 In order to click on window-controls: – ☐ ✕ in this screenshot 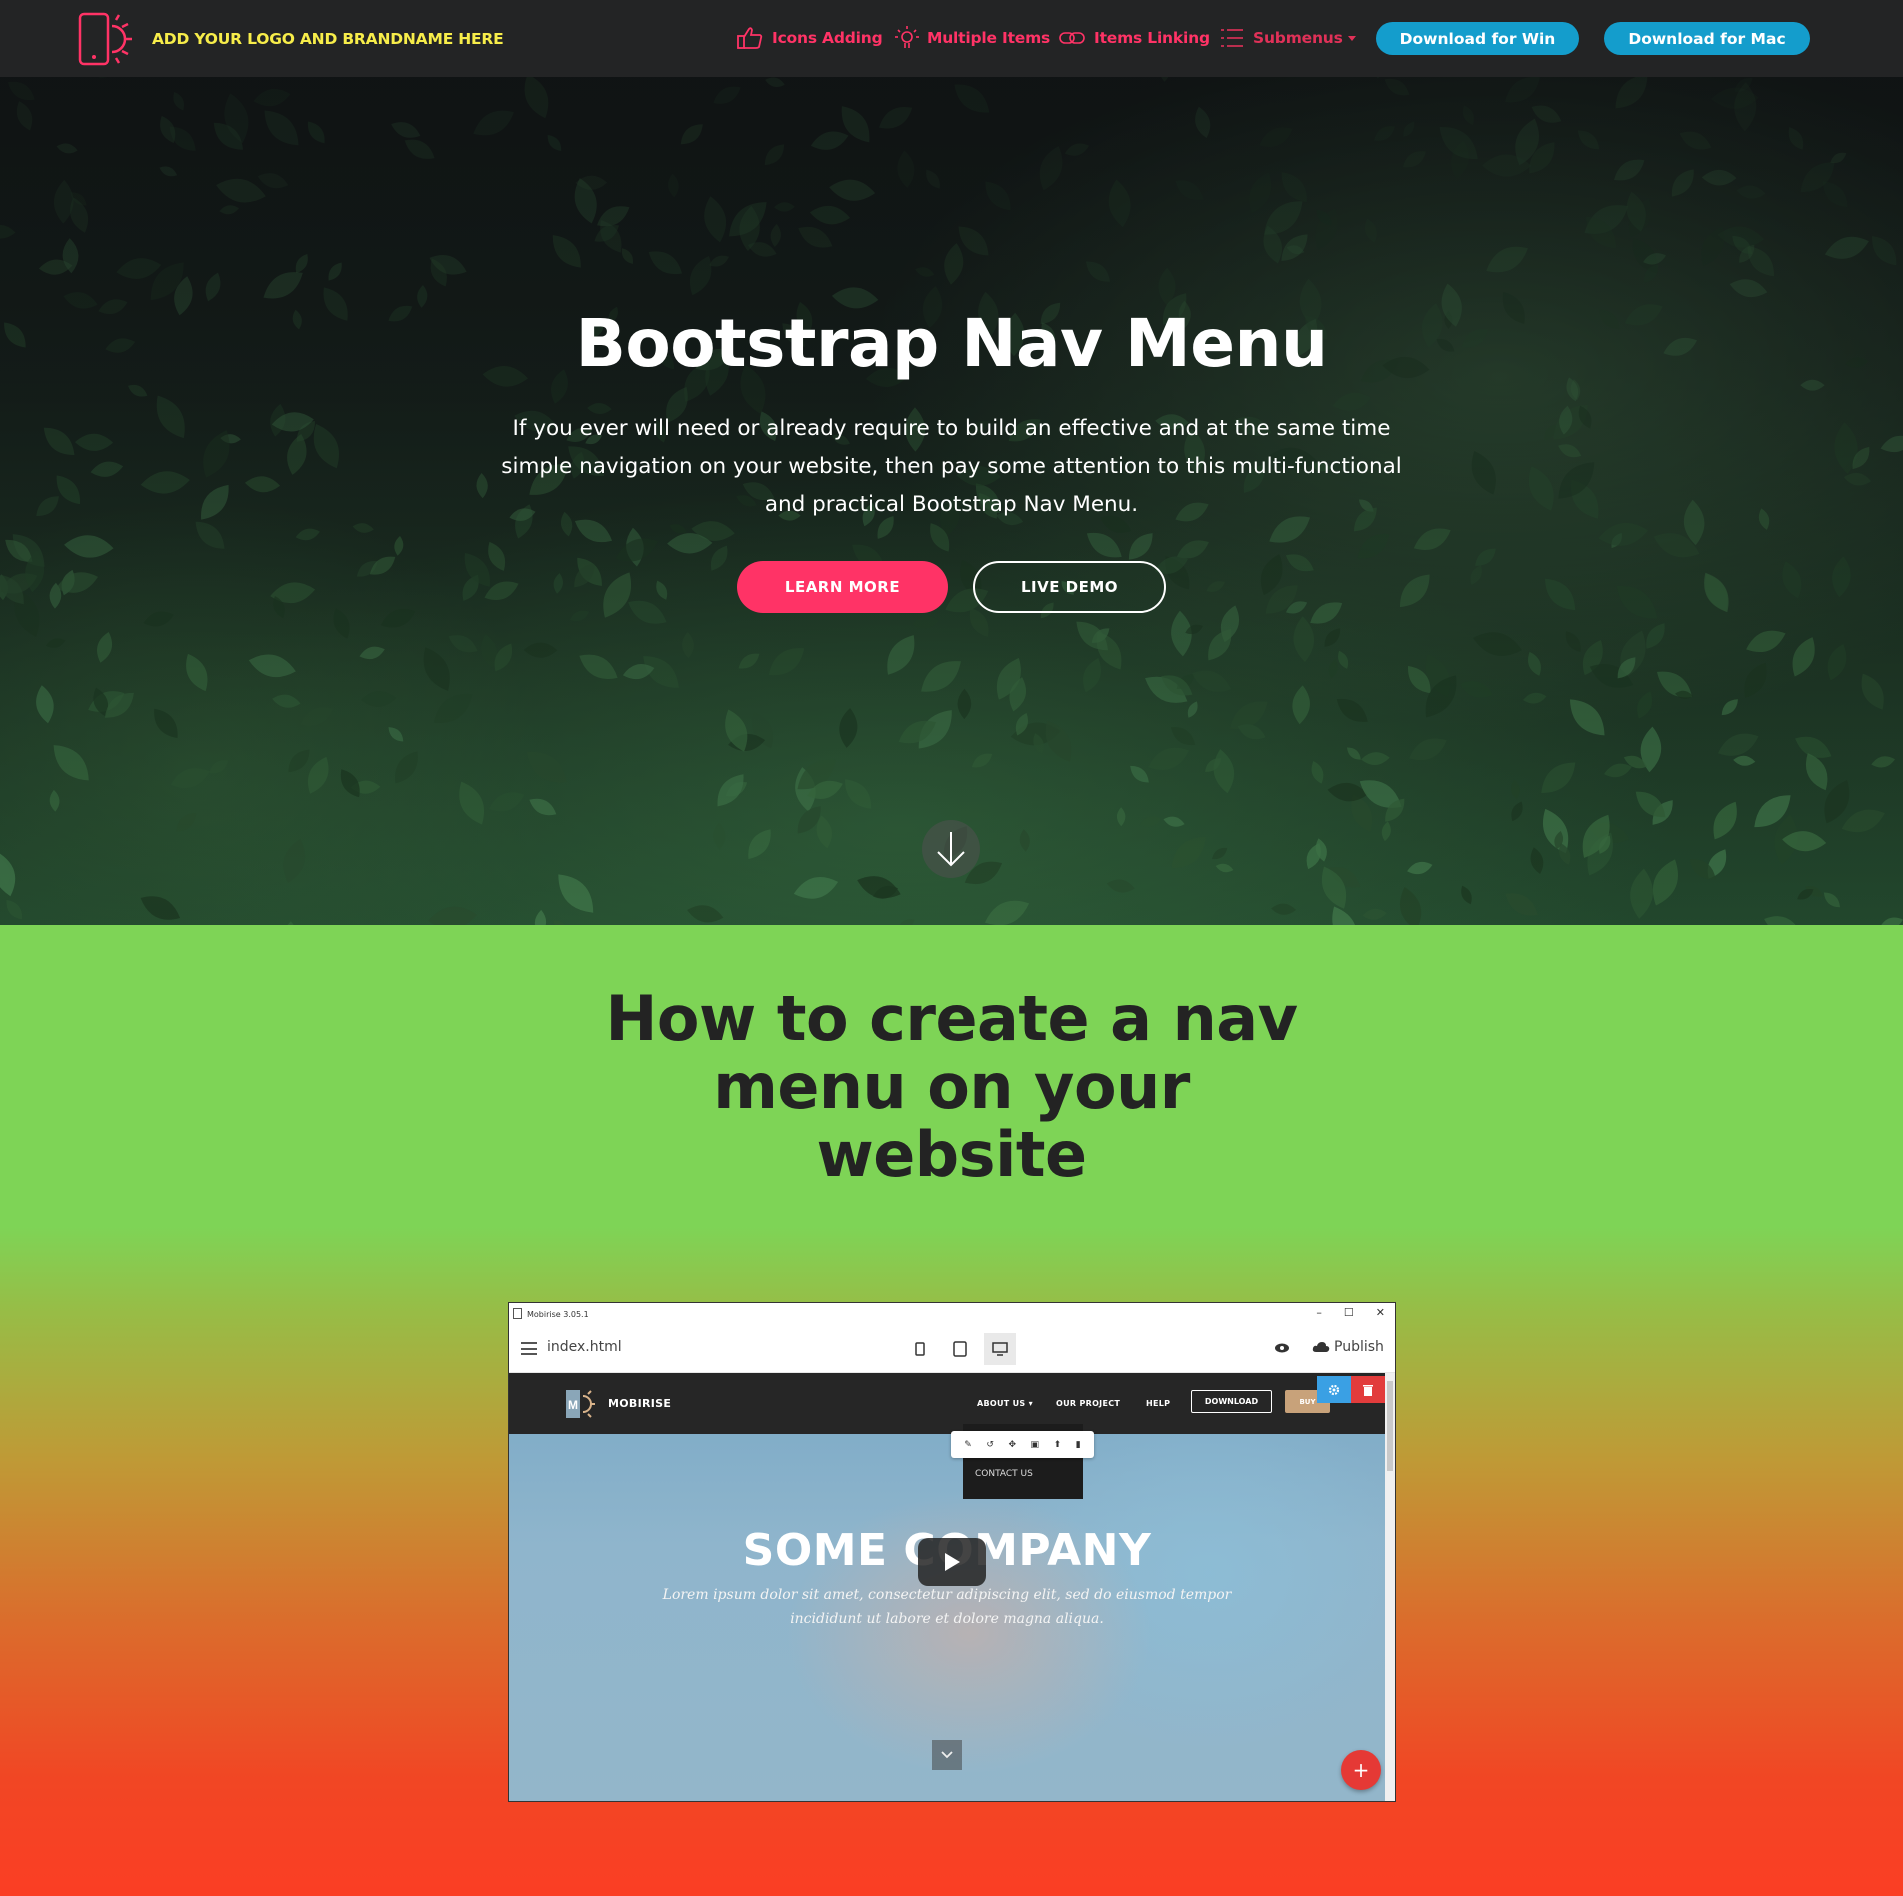, I will do `click(1350, 1312)`.